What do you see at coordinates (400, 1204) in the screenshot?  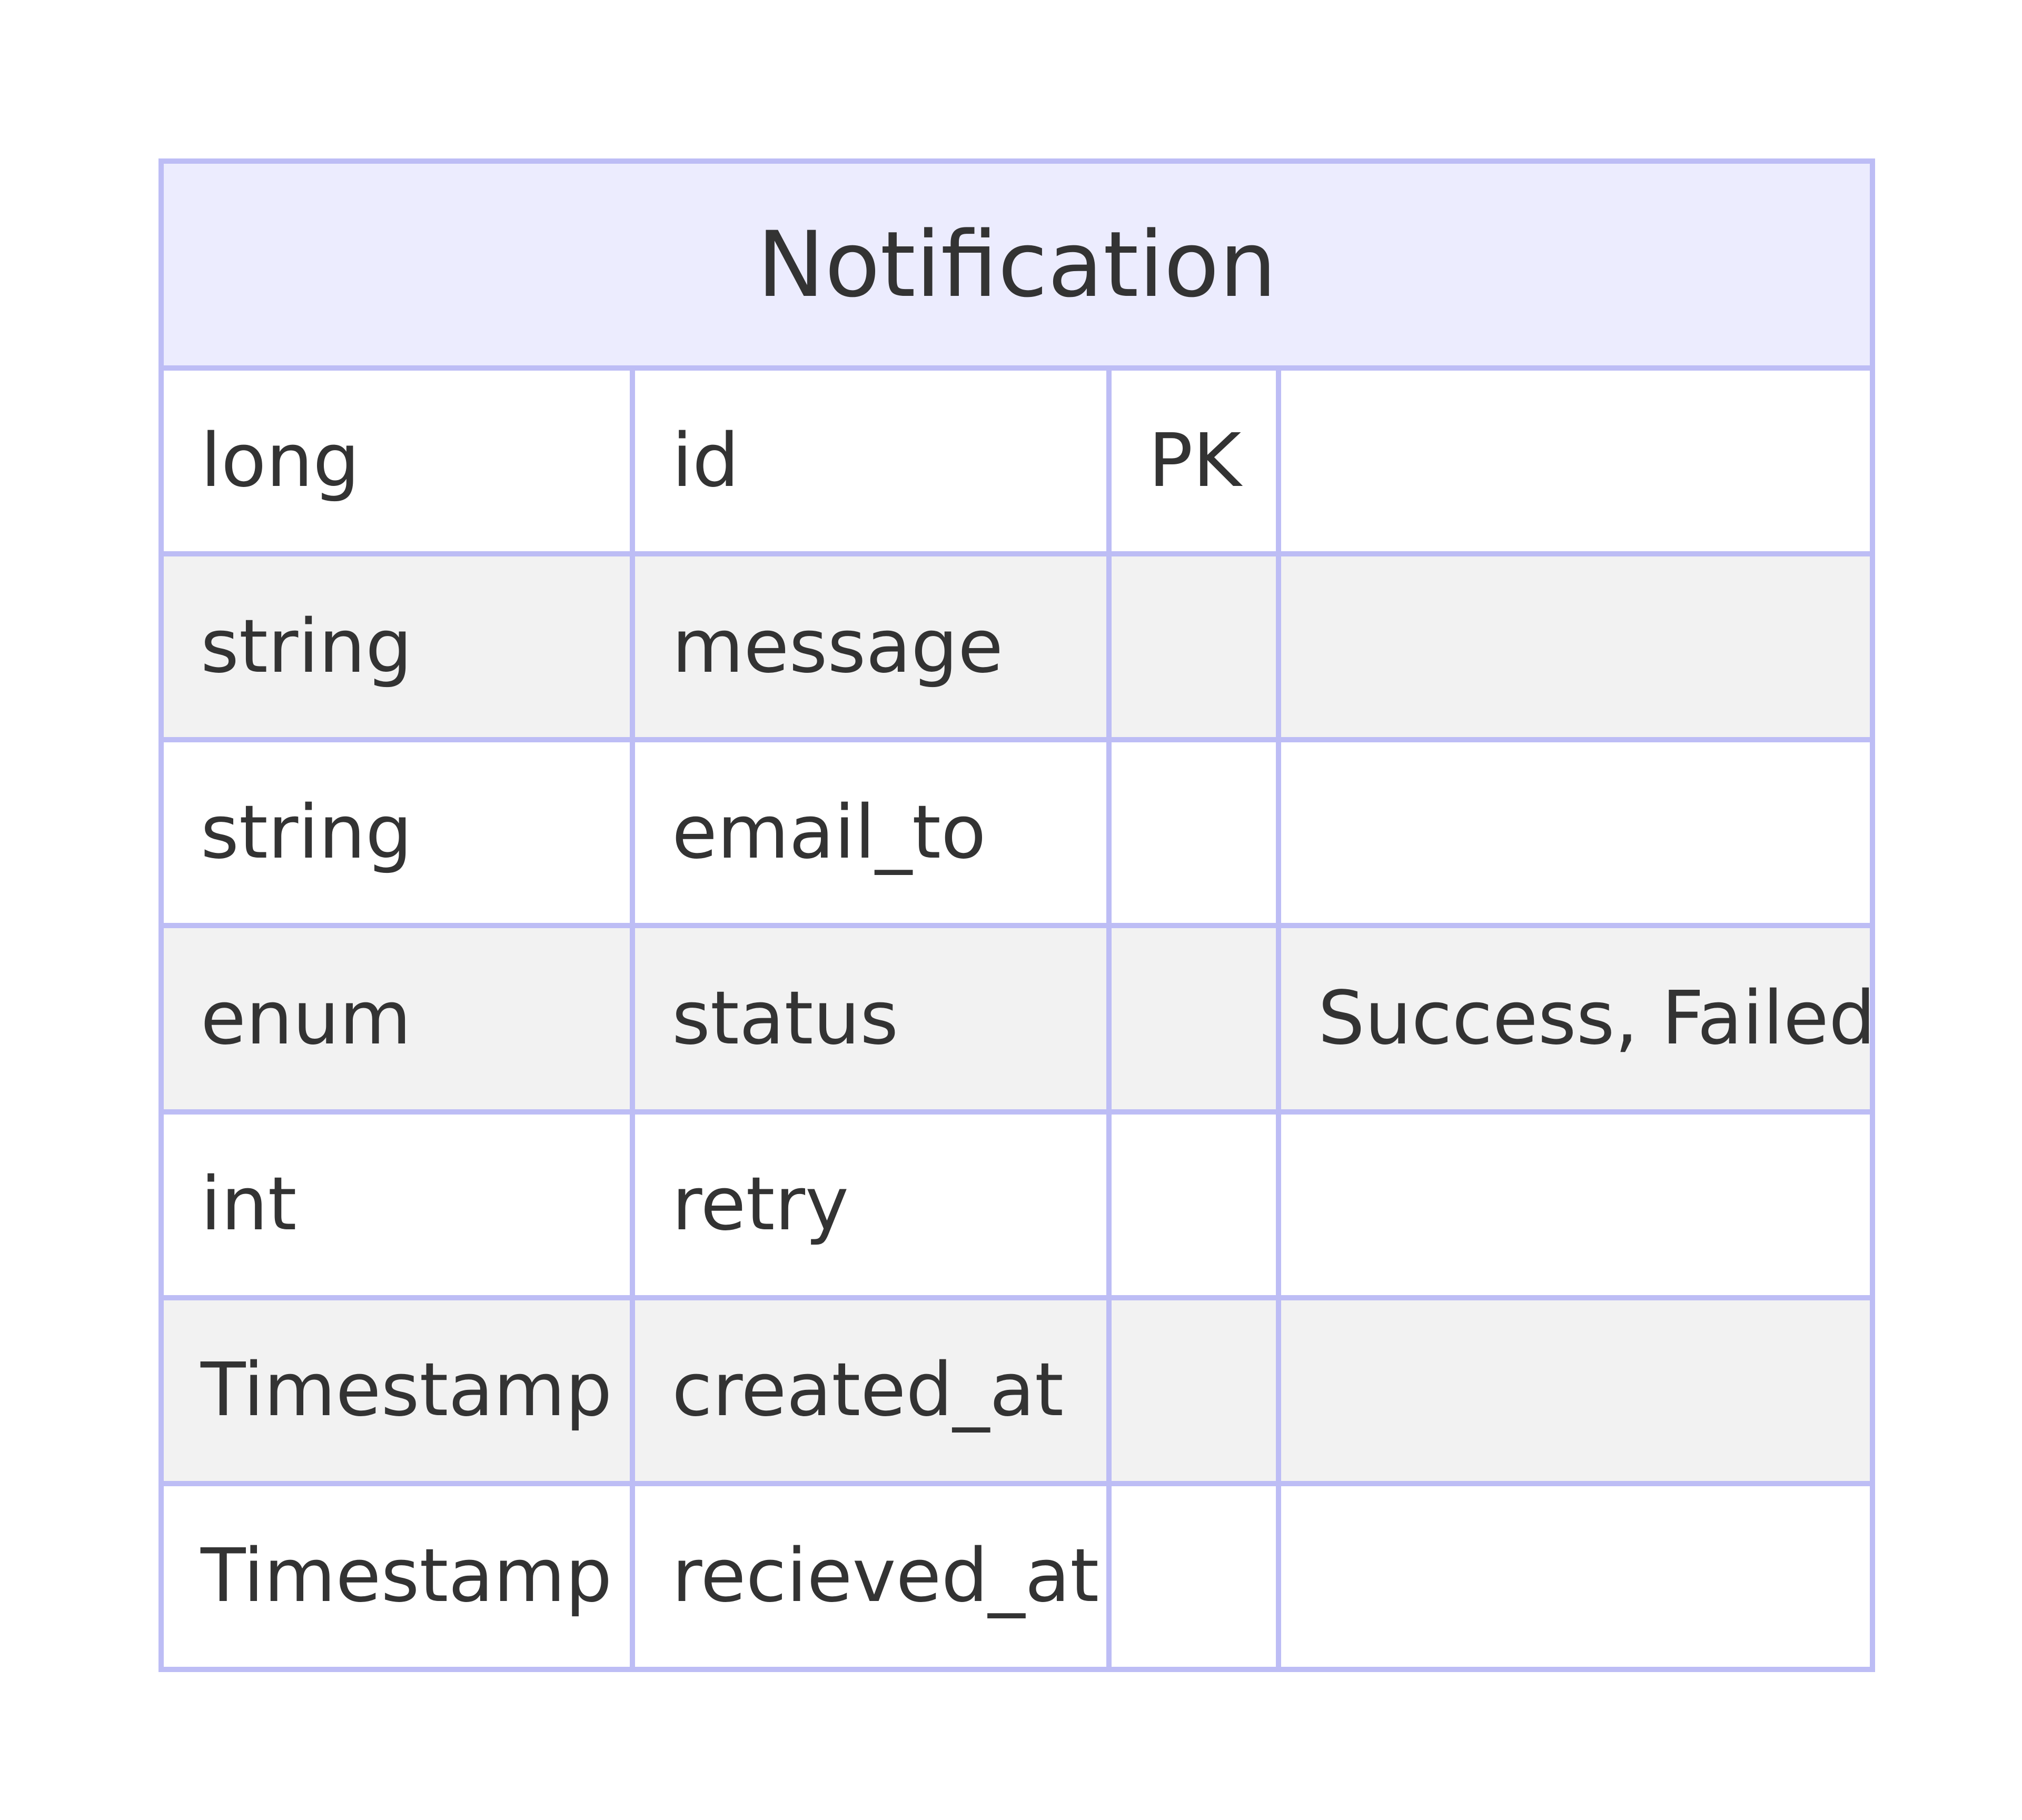 I see `attribute-type: int` at bounding box center [400, 1204].